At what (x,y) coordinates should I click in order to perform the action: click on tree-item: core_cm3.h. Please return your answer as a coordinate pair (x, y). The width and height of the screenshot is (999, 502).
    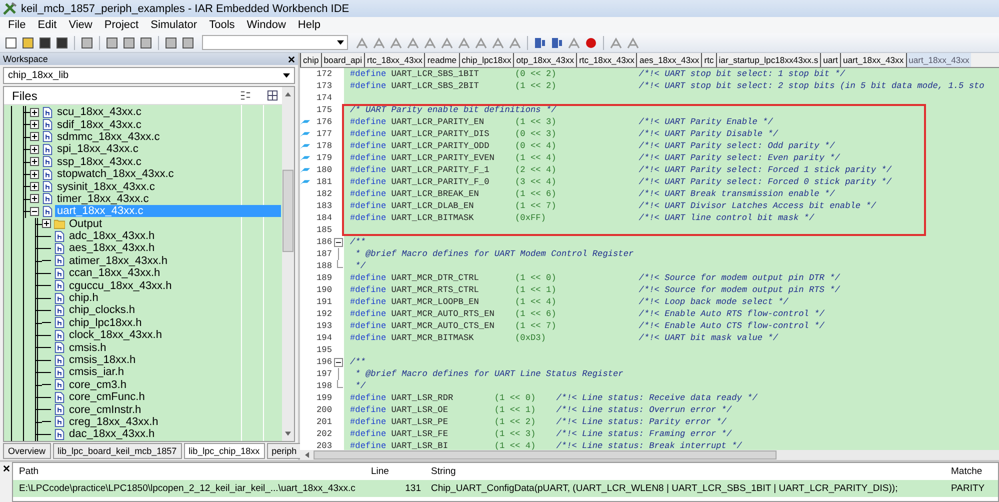
    Looking at the image, I should click on (97, 384).